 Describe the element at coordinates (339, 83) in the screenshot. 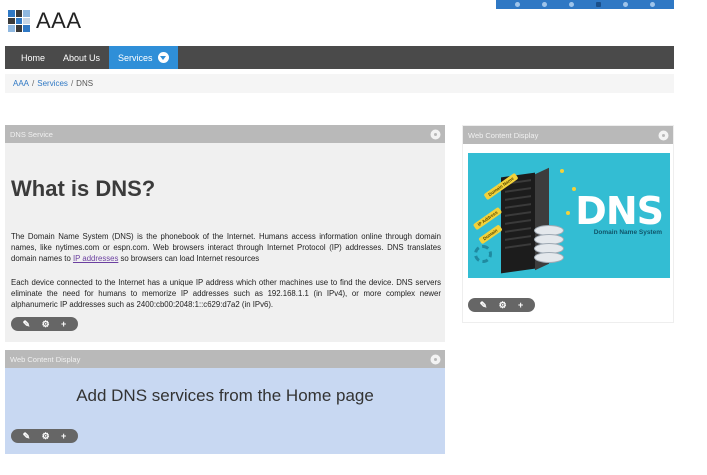

I see `breadcrumb: AAA / Services / DNS` at that location.